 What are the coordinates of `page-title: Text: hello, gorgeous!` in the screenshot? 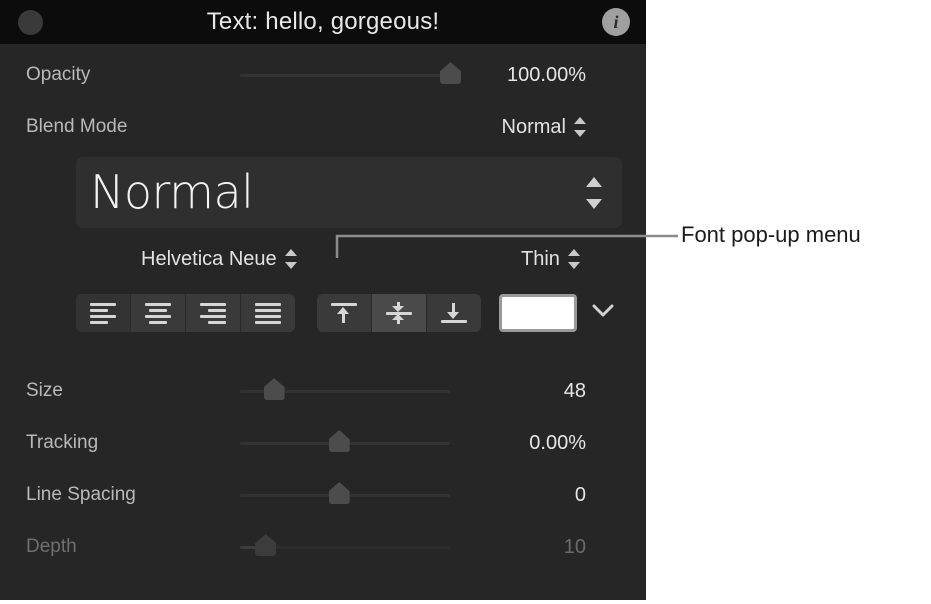 It's located at (323, 21).